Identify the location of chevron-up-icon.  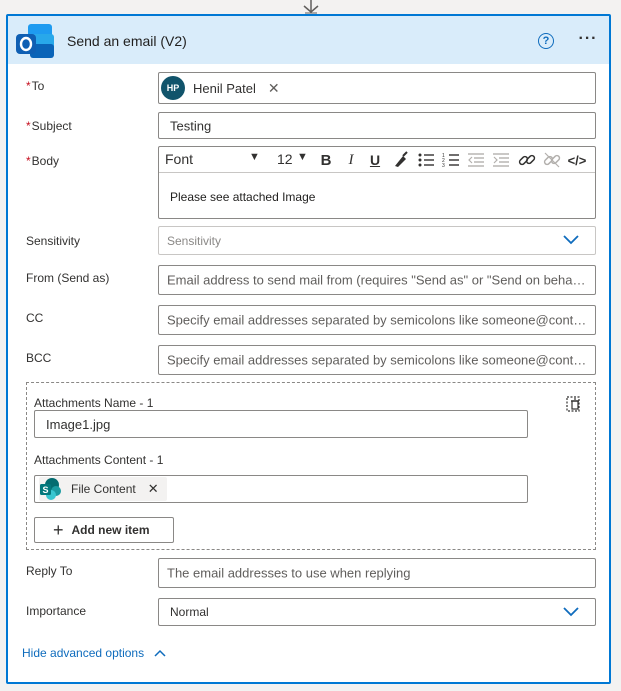
(160, 653).